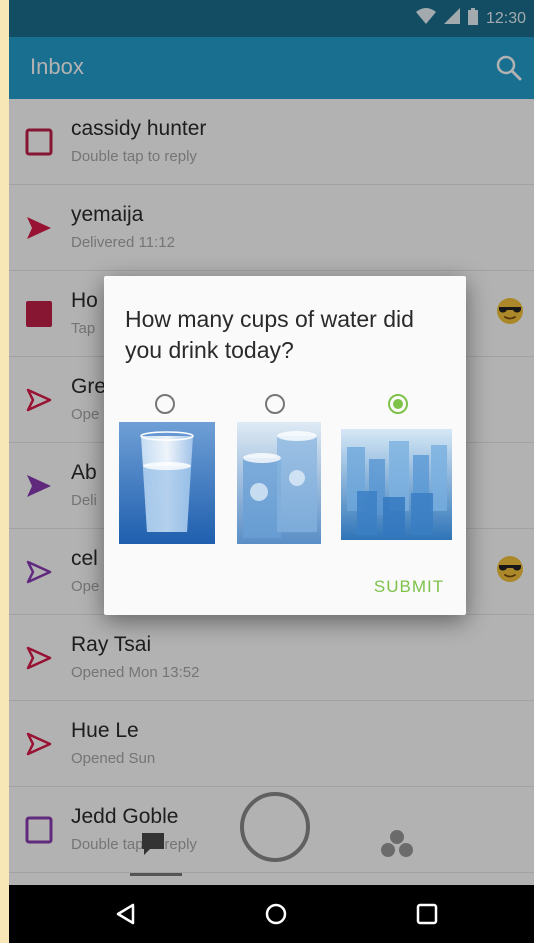 This screenshot has height=943, width=534. What do you see at coordinates (279, 483) in the screenshot?
I see `two-glasses-image` at bounding box center [279, 483].